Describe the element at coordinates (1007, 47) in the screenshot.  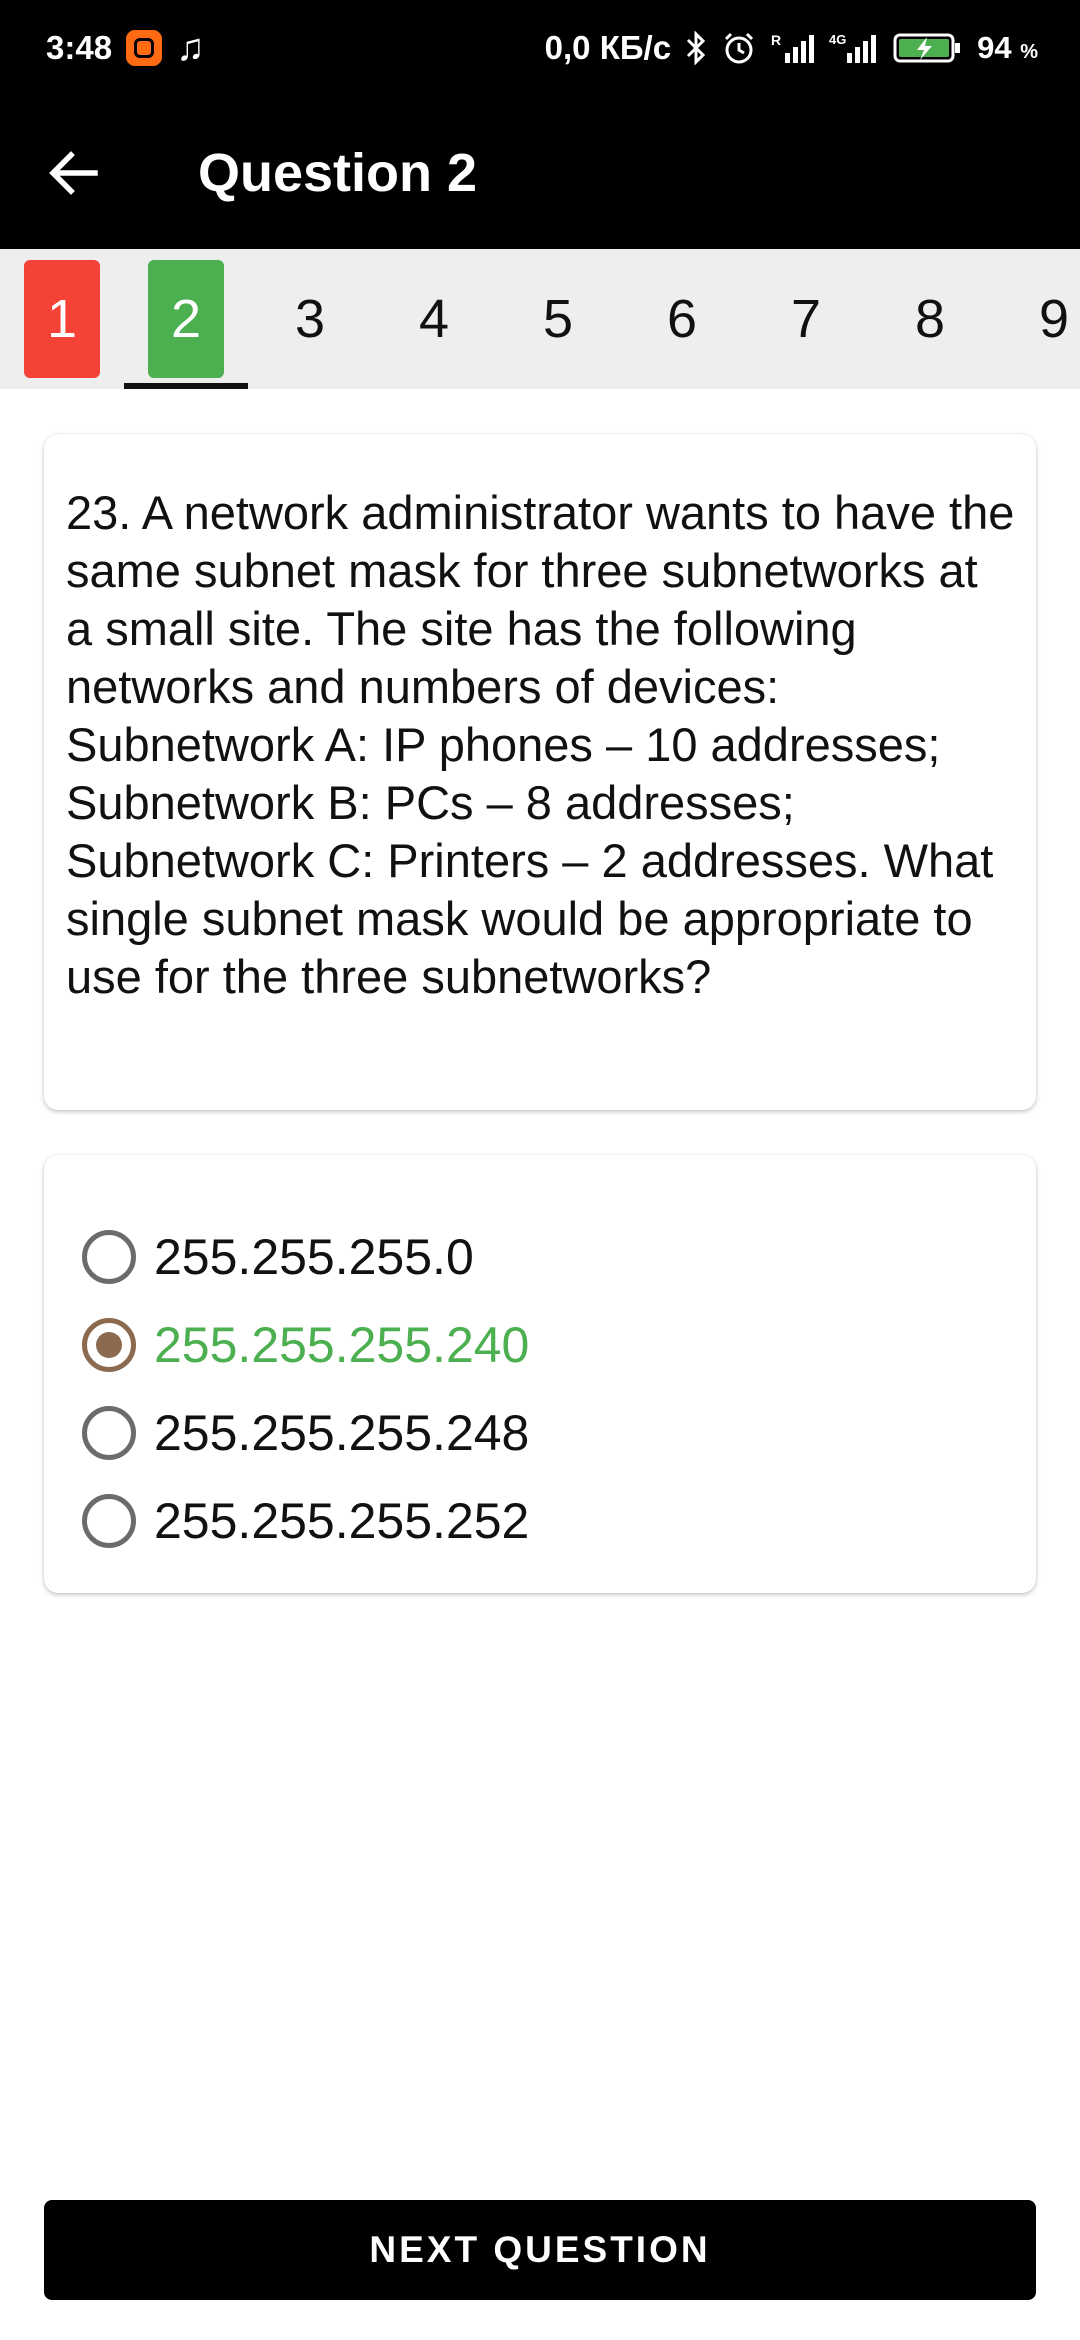
I see `battery-percentage: 94 %` at that location.